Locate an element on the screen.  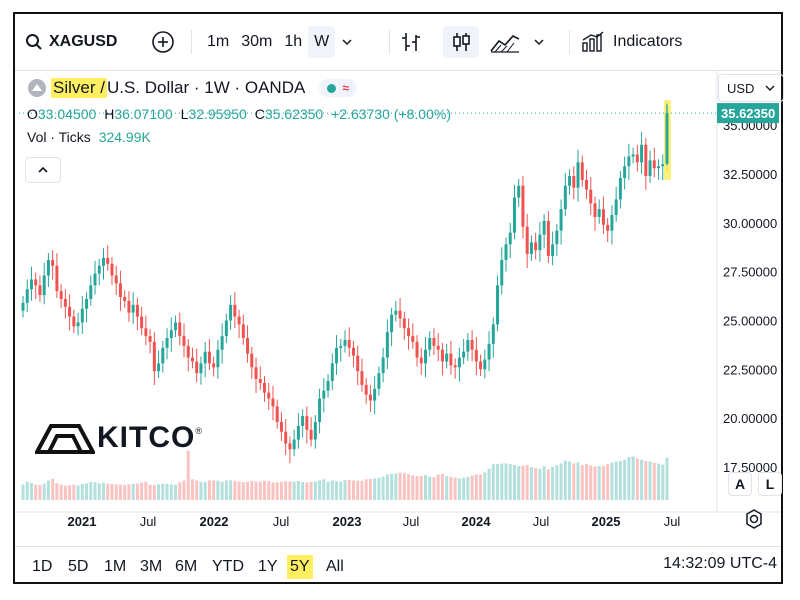
range-1m: 1M is located at coordinates (115, 567).